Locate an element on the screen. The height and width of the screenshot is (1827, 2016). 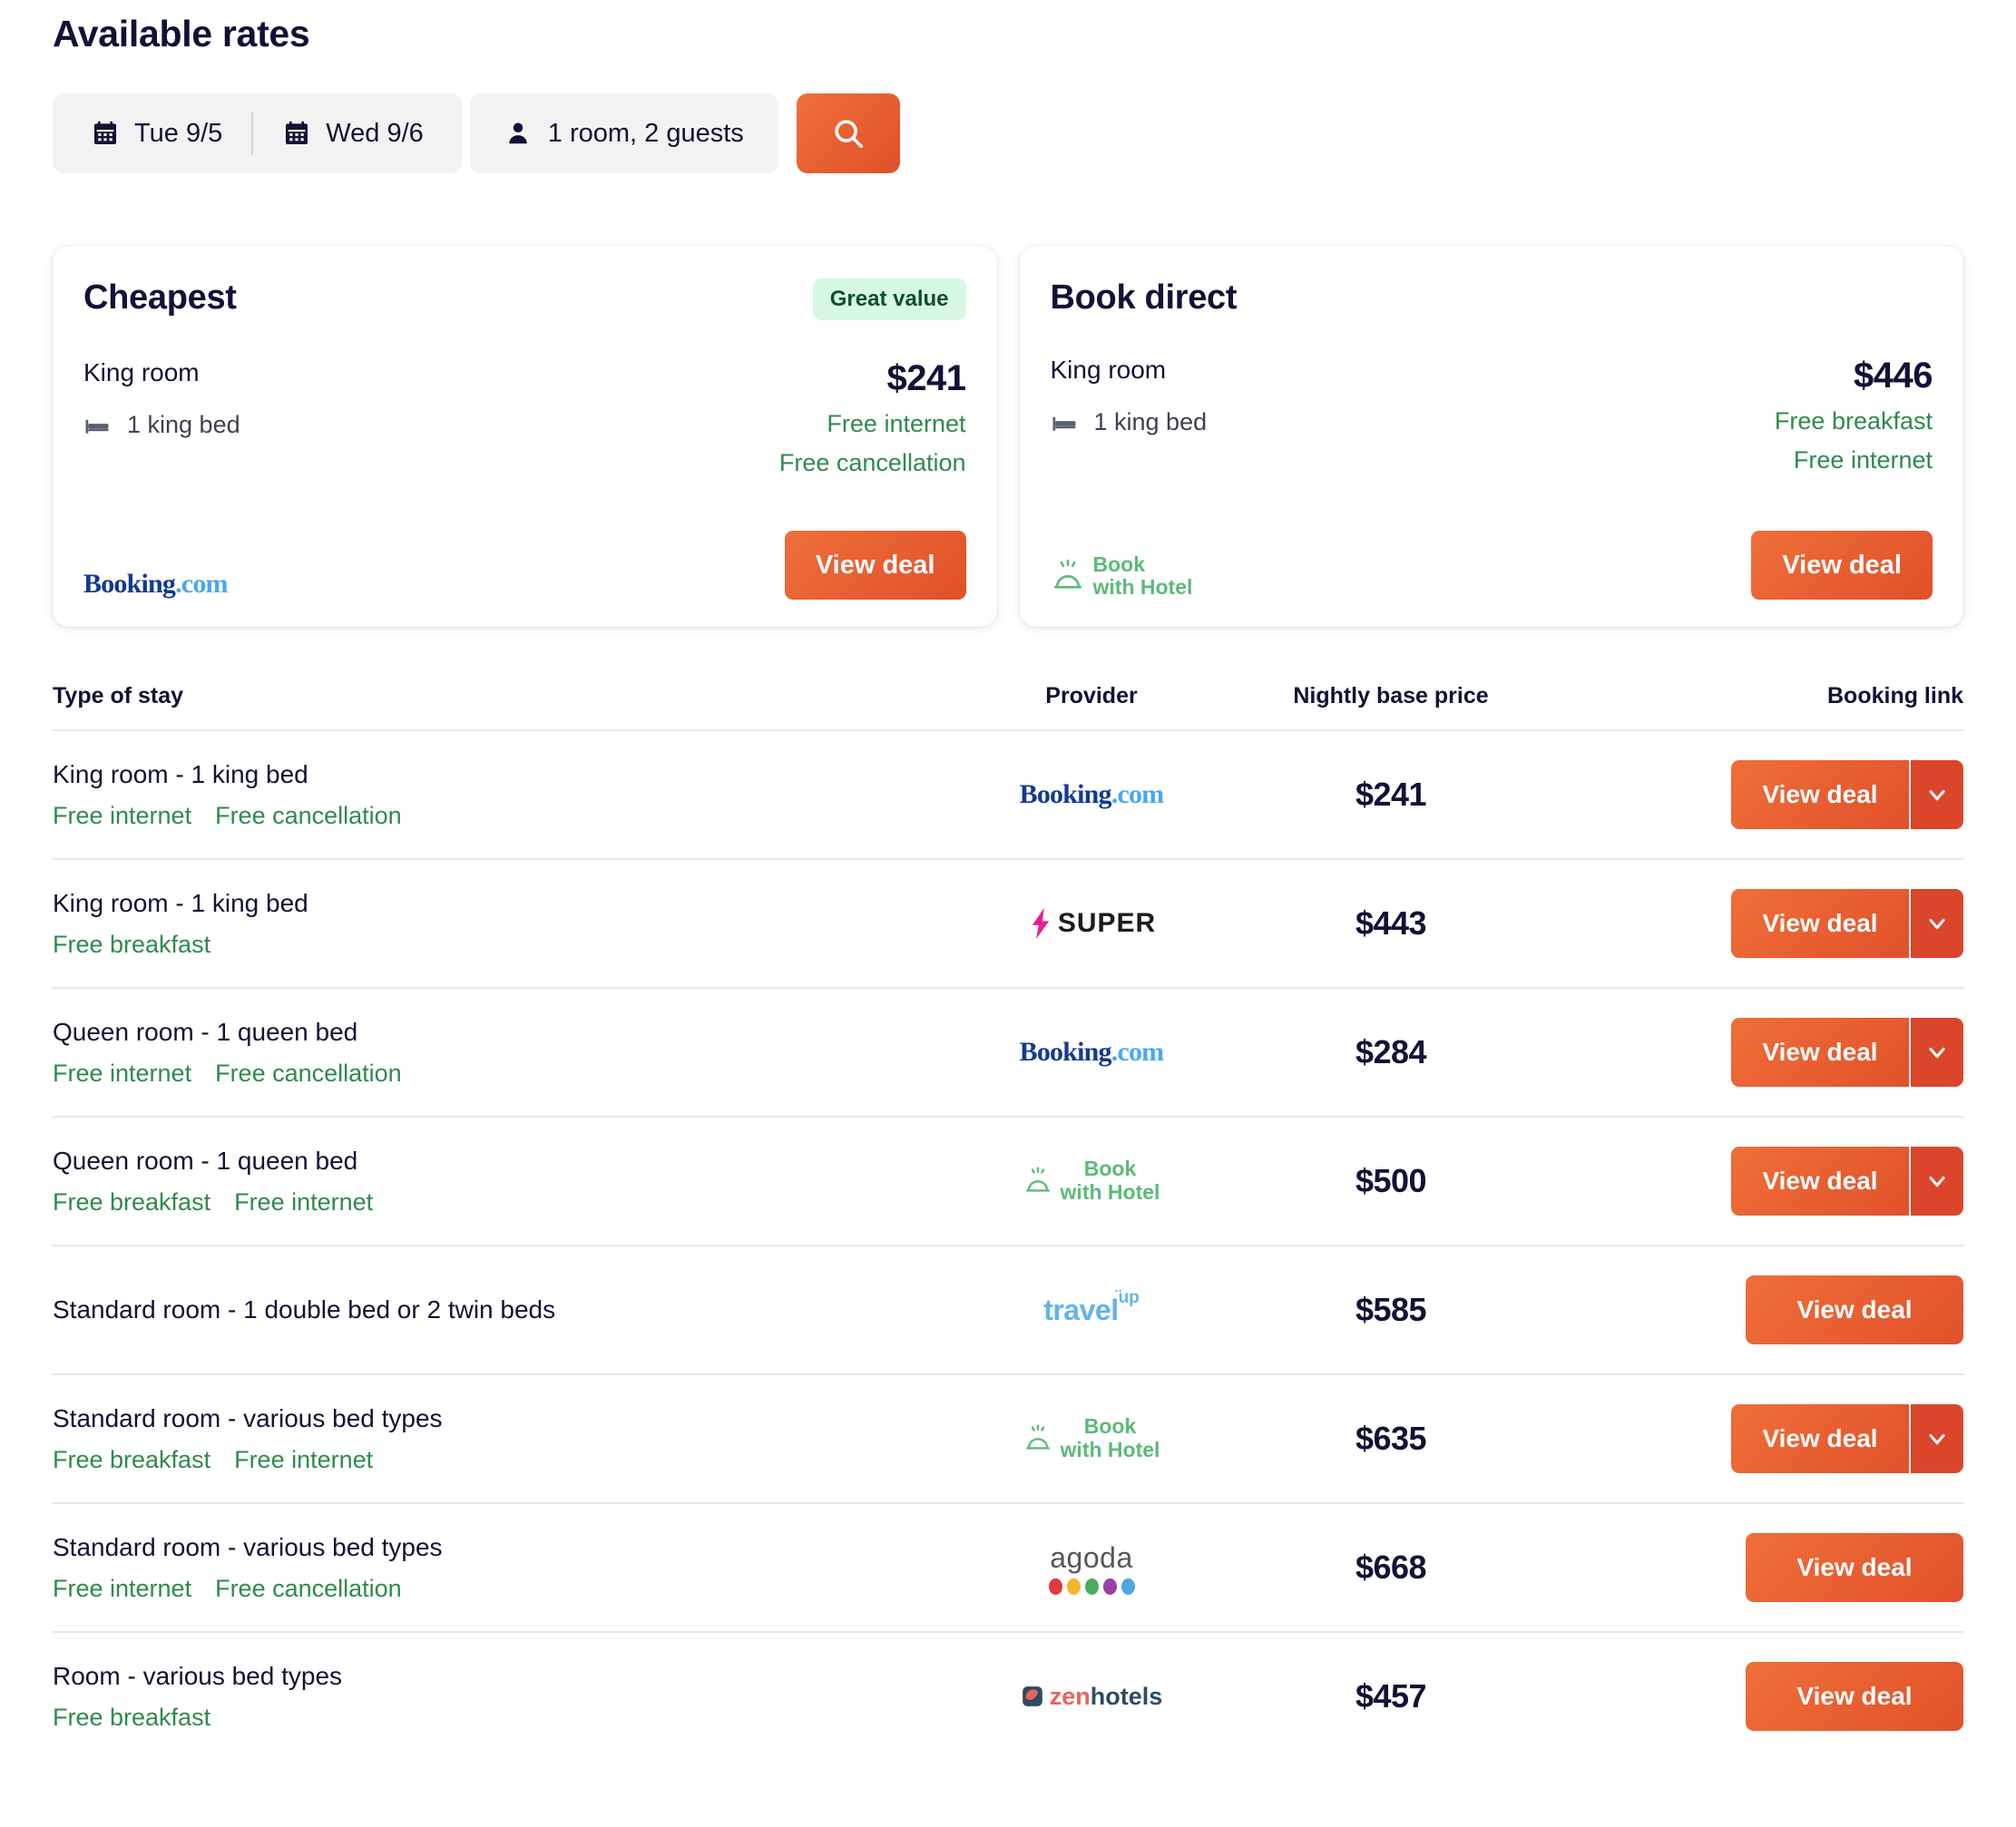
card-price-block: $446 Free breakfast Free internet is located at coordinates (1854, 415).